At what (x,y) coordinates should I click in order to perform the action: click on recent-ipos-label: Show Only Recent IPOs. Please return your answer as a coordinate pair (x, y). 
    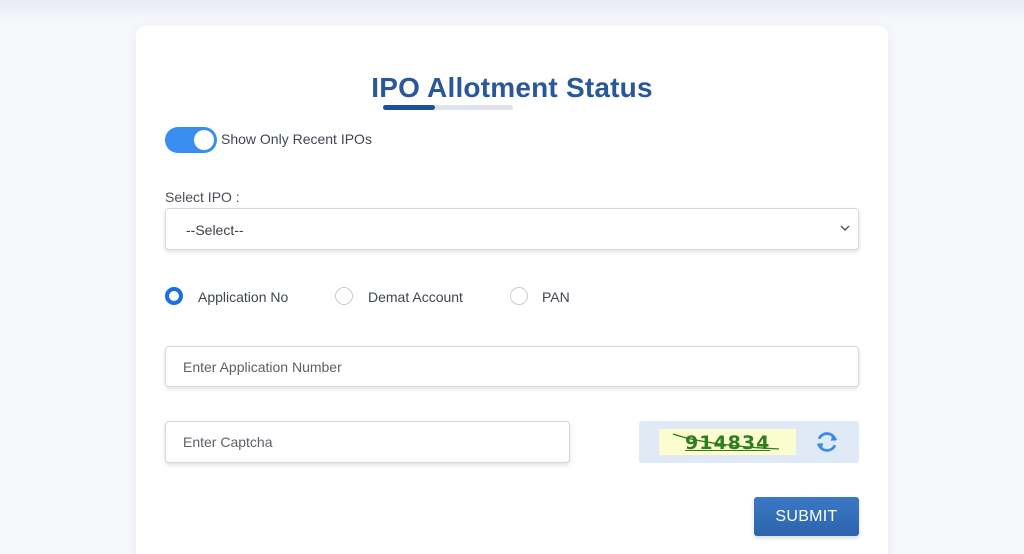
    Looking at the image, I should click on (296, 139).